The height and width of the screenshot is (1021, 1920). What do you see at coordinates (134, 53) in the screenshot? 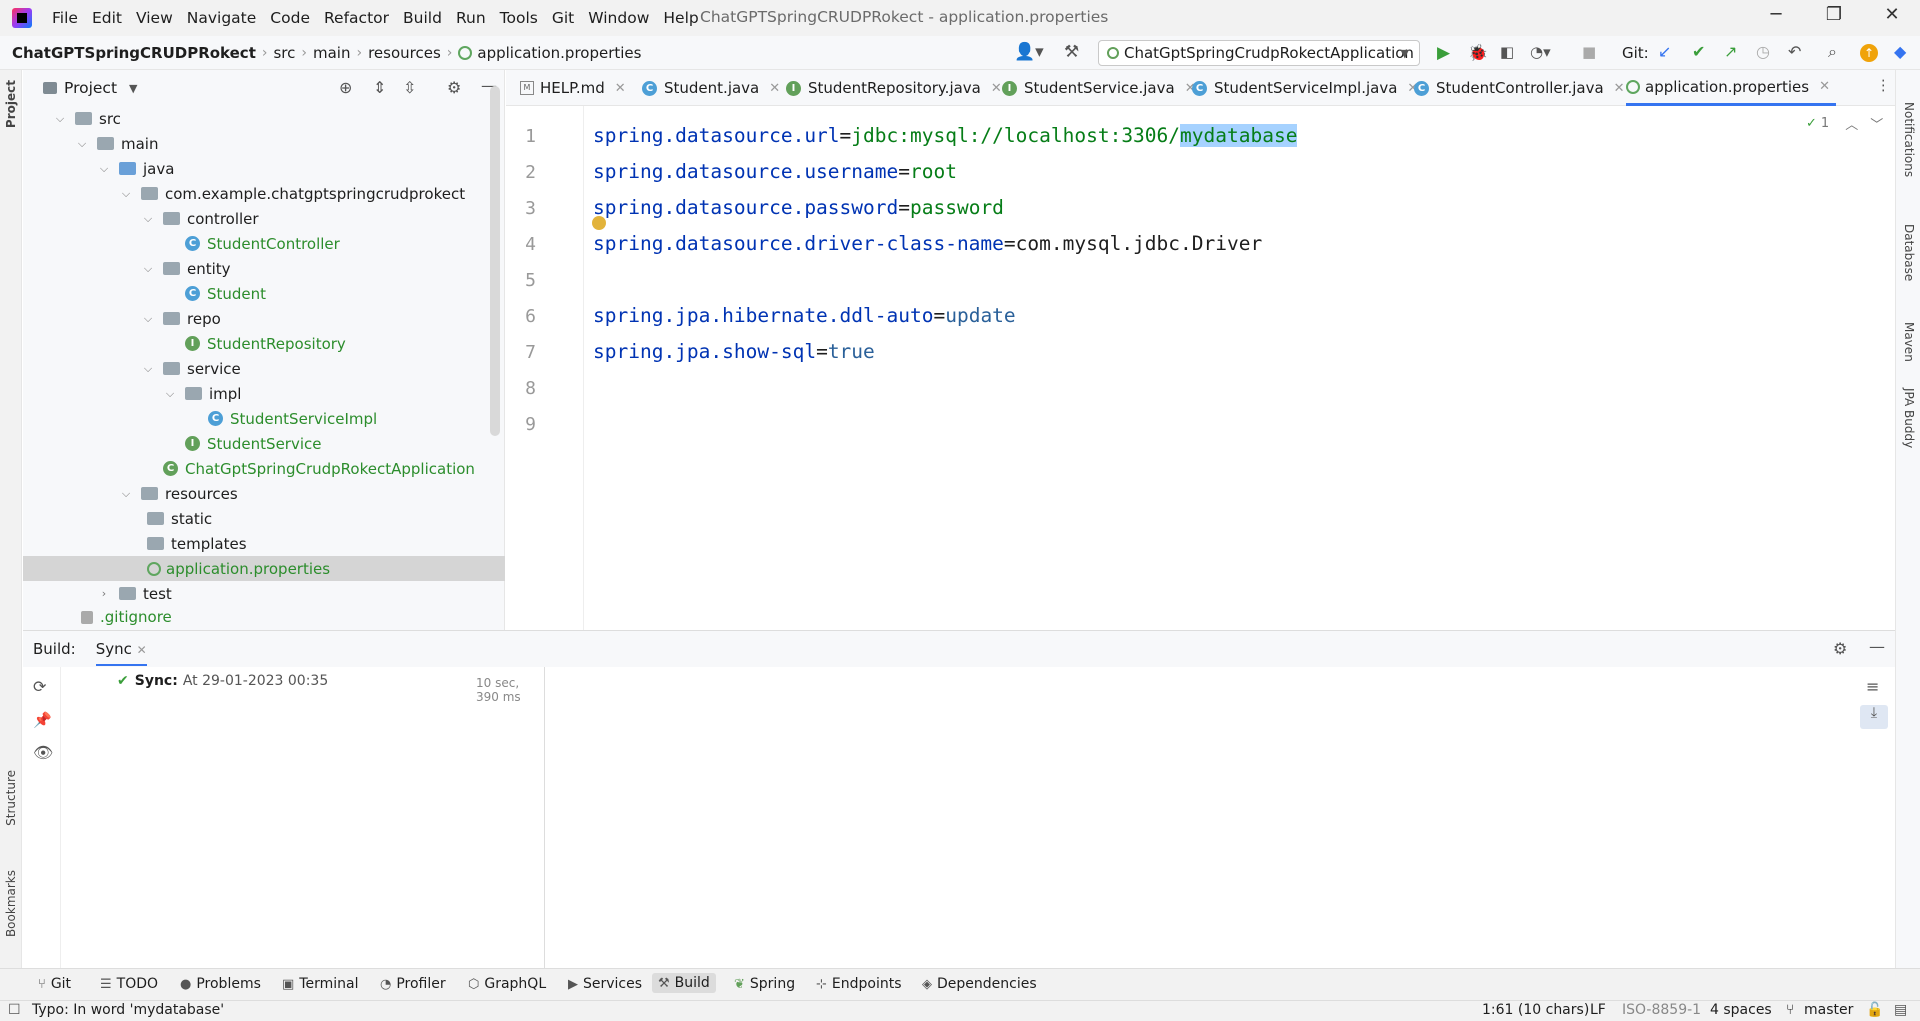
I see `breadcrumb-project: ChatGPTSpringCRUDPRokect` at bounding box center [134, 53].